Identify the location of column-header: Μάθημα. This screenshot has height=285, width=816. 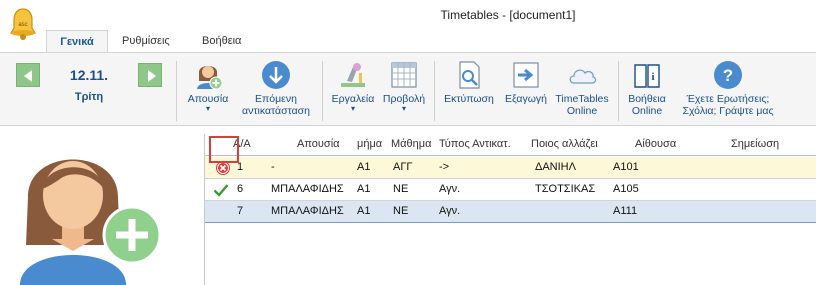
(411, 144).